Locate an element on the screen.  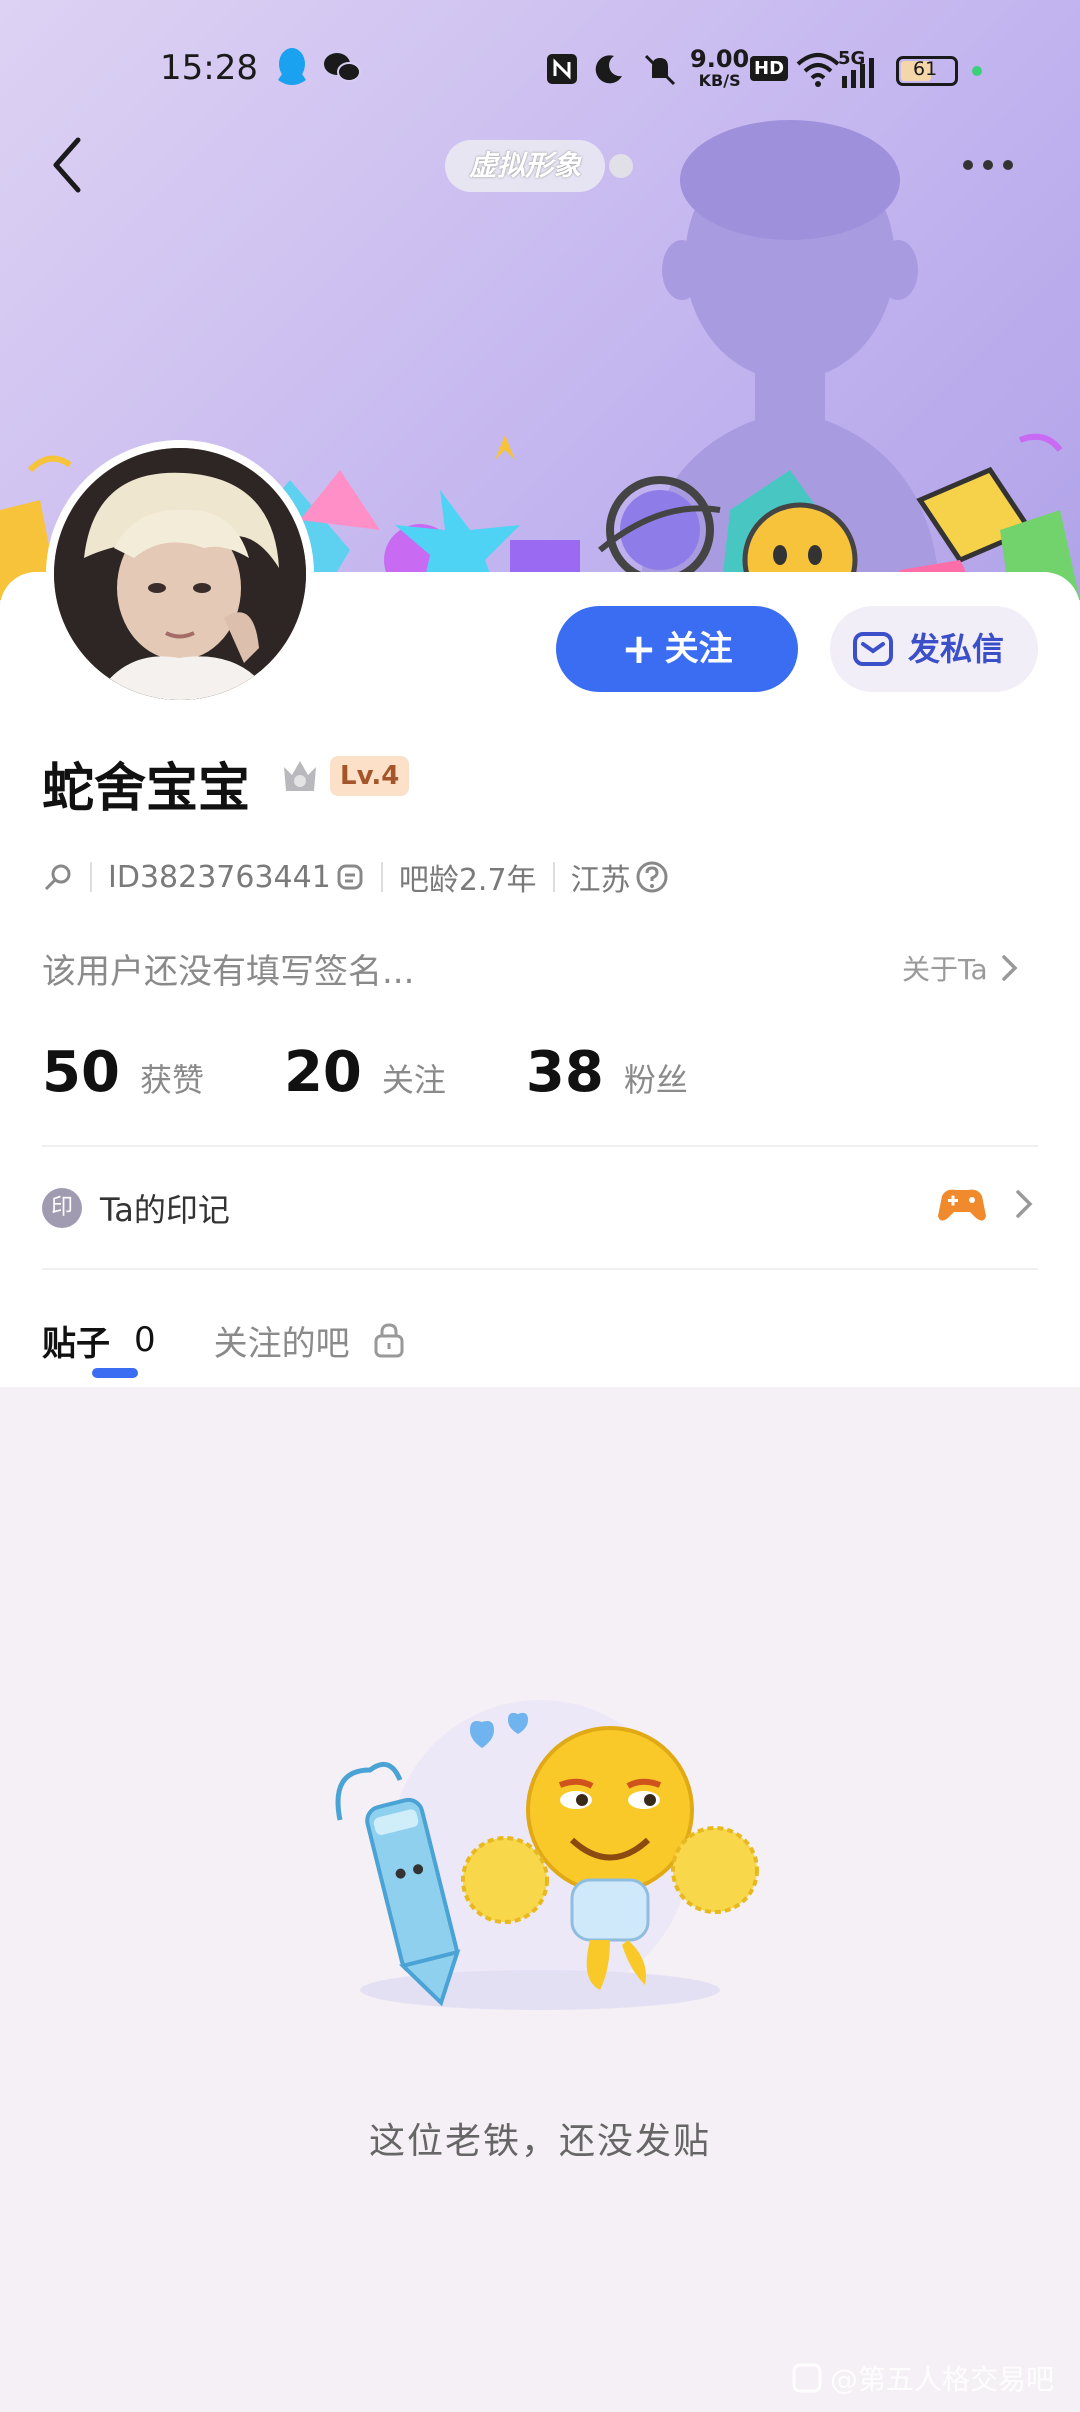
empty-state-illustration is located at coordinates (547, 1855).